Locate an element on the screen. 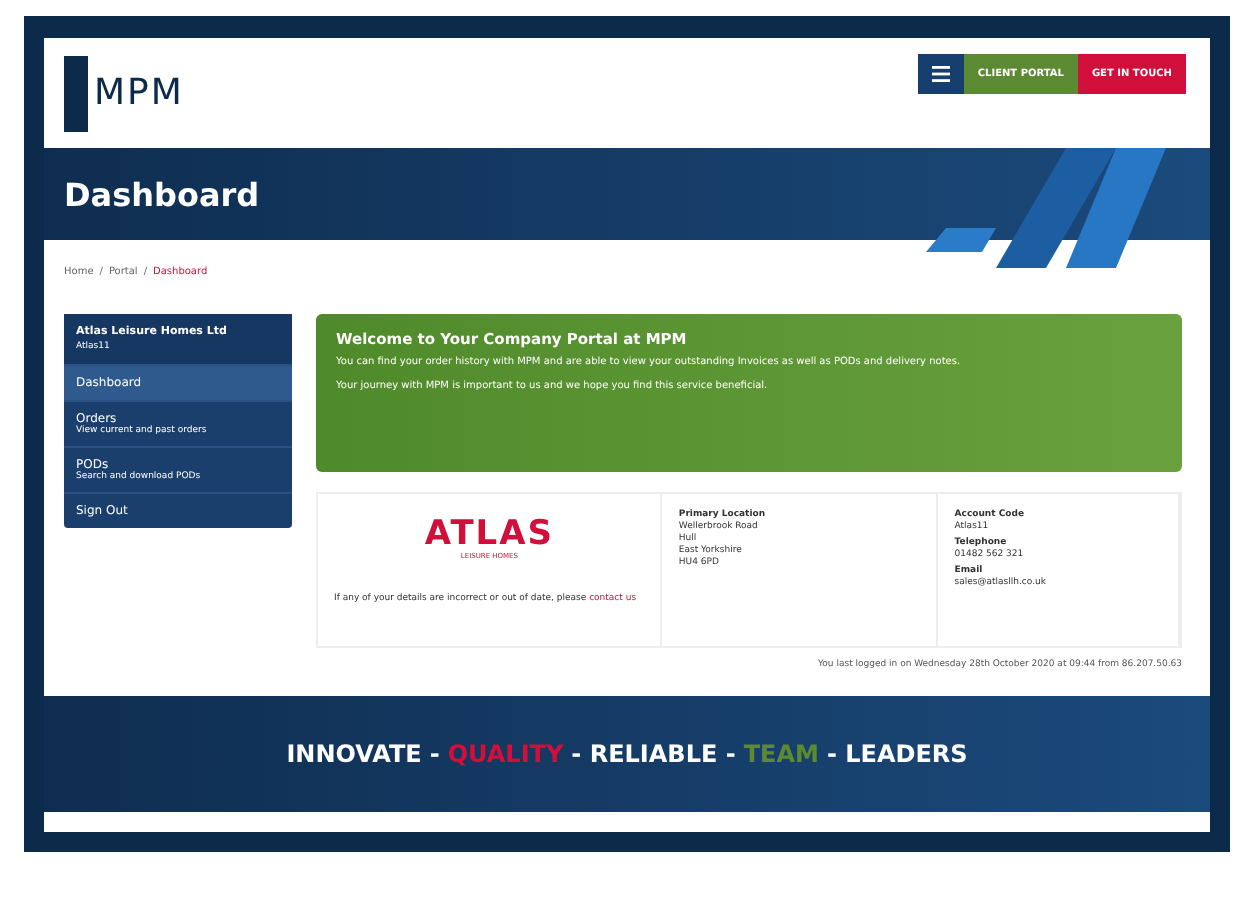 The image size is (1254, 902). tagline-word: QUALITY is located at coordinates (505, 754).